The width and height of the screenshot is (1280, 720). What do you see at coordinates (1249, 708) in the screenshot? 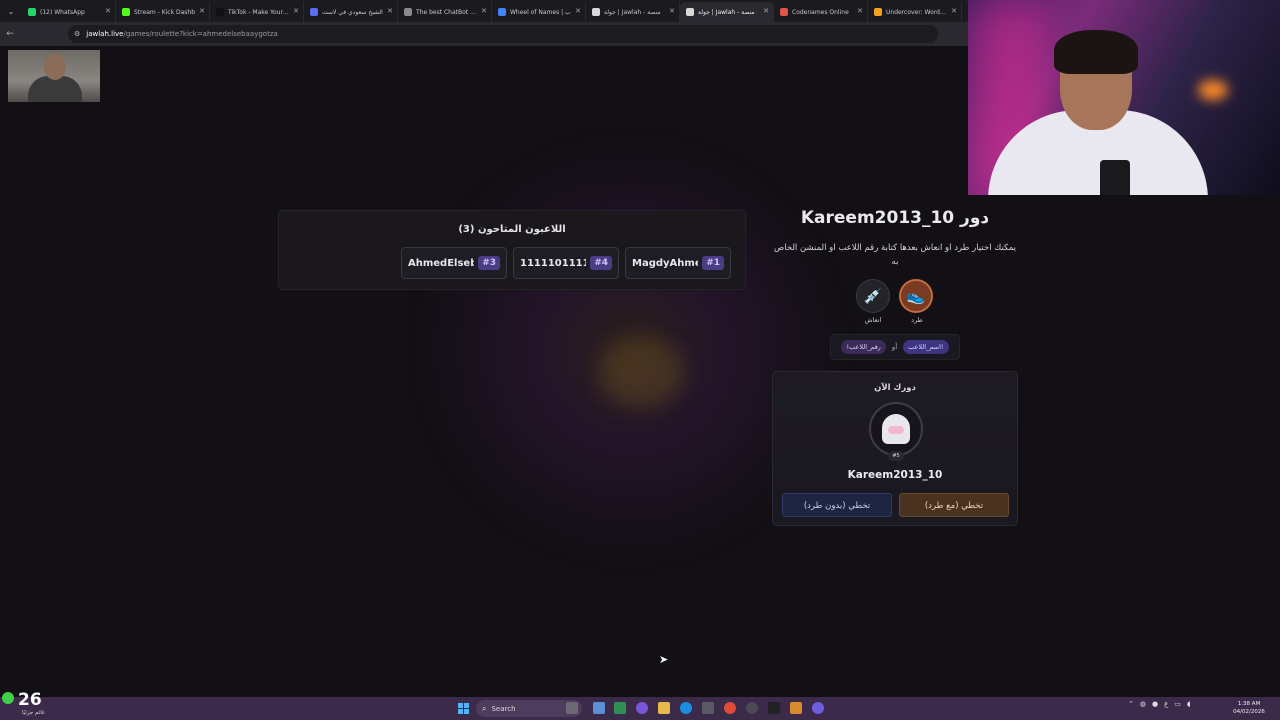
I see `taskbar-clock: 1:38 AM 04/02/2026` at bounding box center [1249, 708].